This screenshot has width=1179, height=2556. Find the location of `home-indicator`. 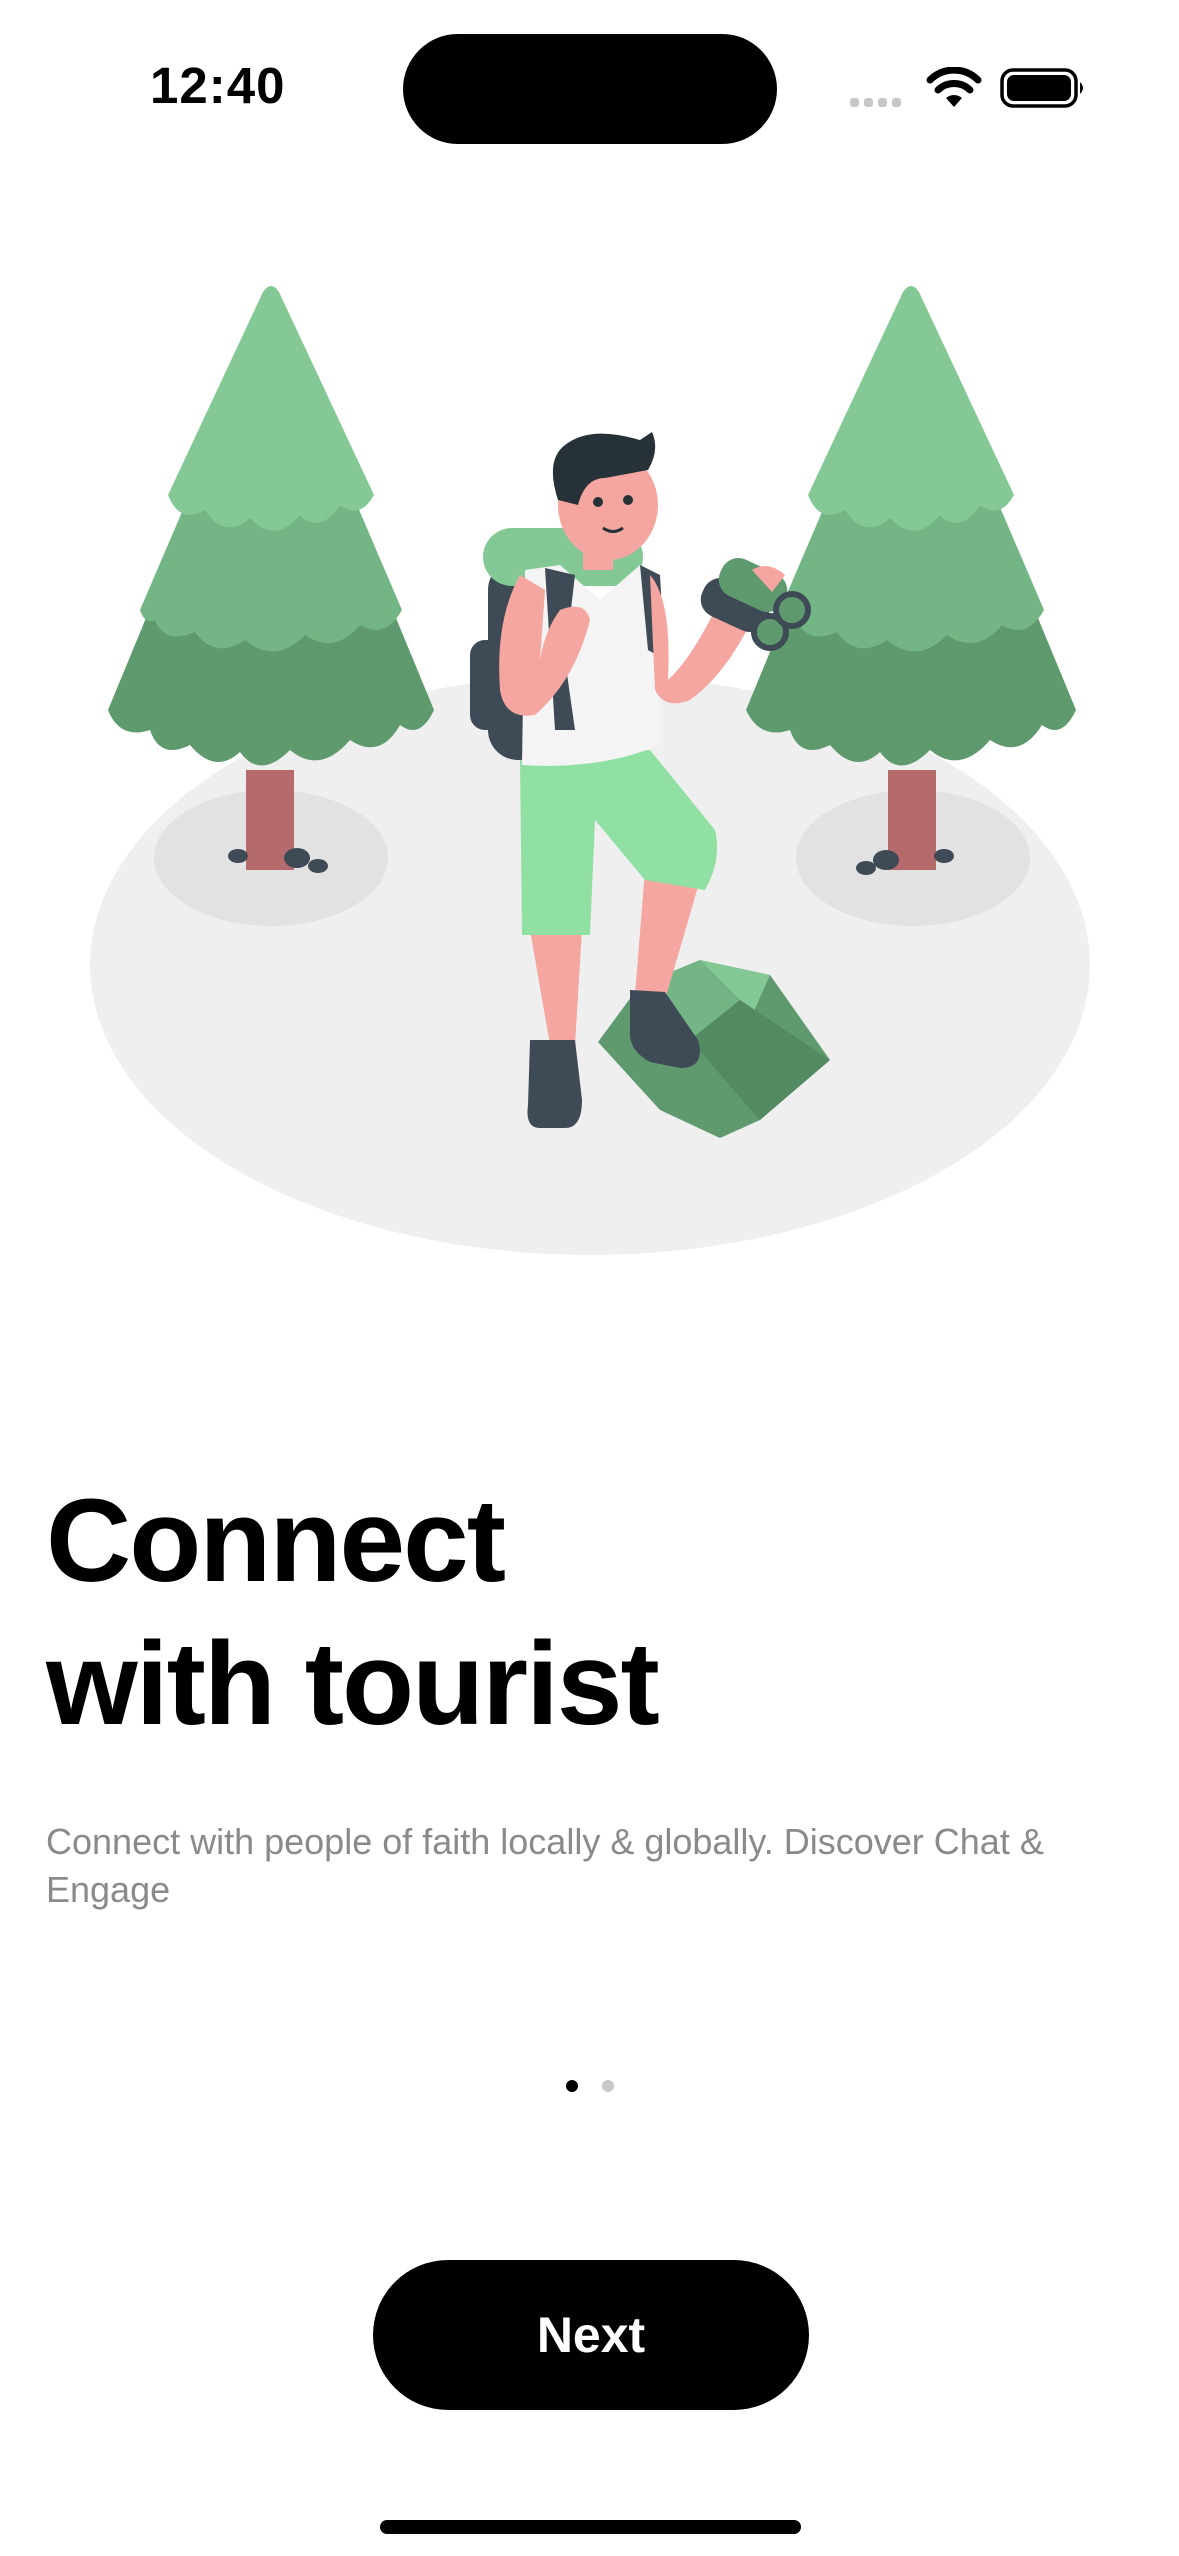

home-indicator is located at coordinates (590, 2527).